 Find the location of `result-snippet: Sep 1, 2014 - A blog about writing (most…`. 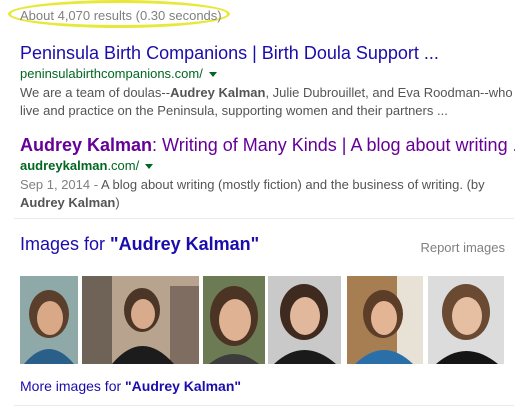

result-snippet: Sep 1, 2014 - A blog about writing (most… is located at coordinates (267, 194).